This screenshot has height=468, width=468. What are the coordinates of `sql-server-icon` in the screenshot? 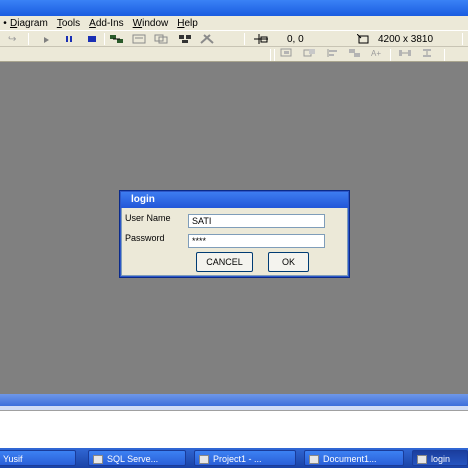 It's located at (98, 460).